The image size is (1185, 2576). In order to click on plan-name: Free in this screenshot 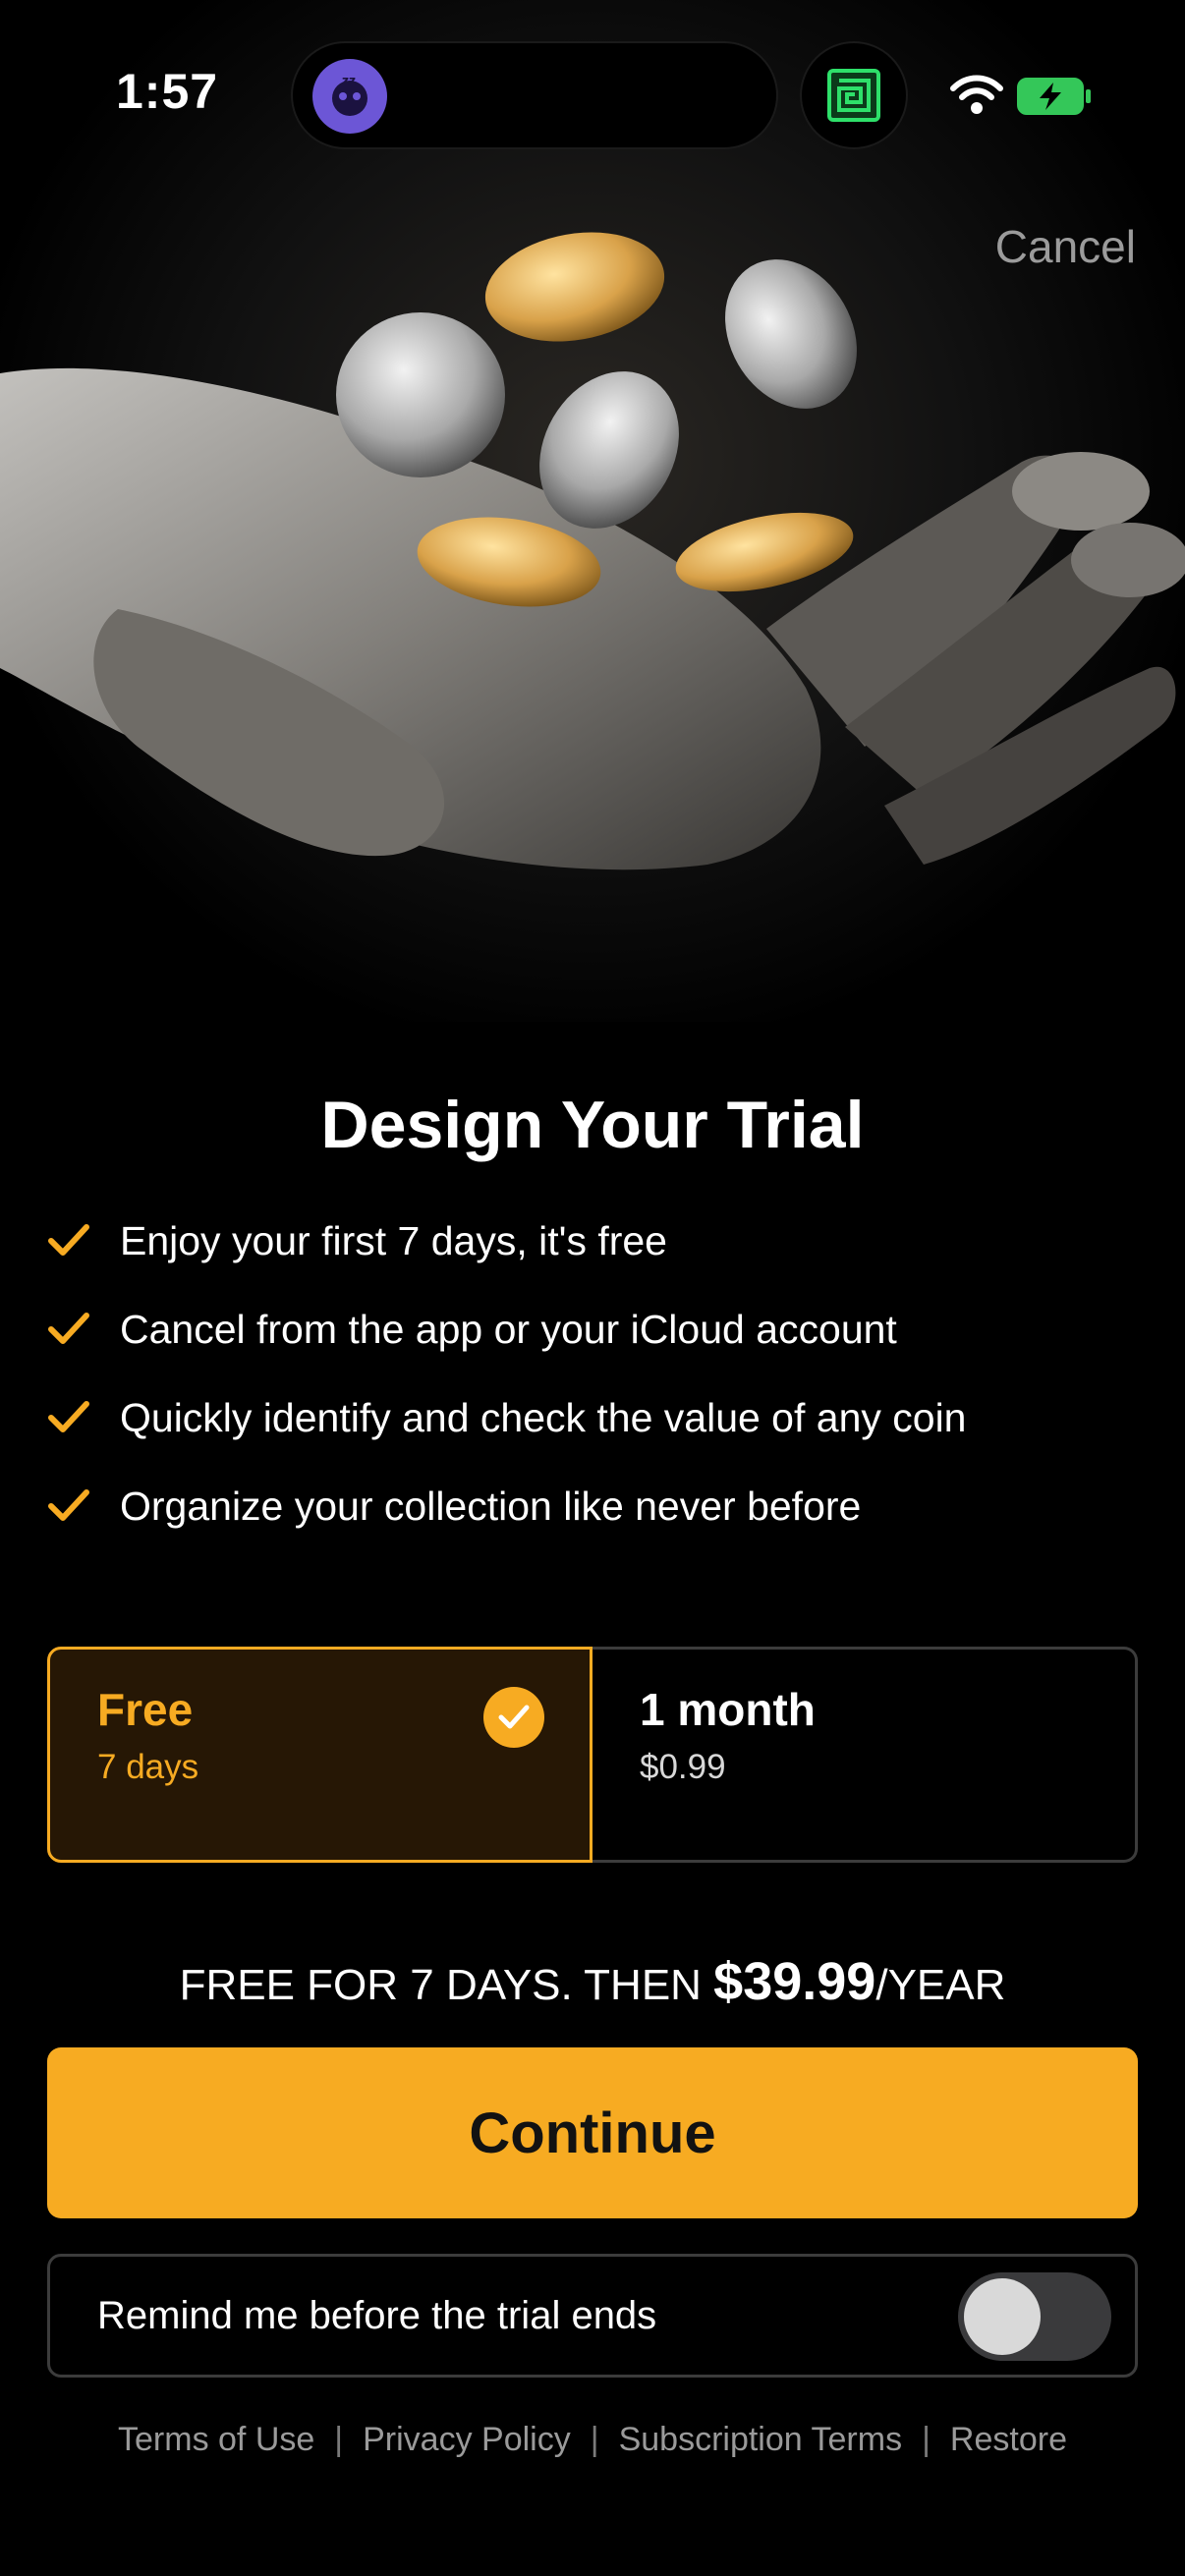, I will do `click(146, 1709)`.